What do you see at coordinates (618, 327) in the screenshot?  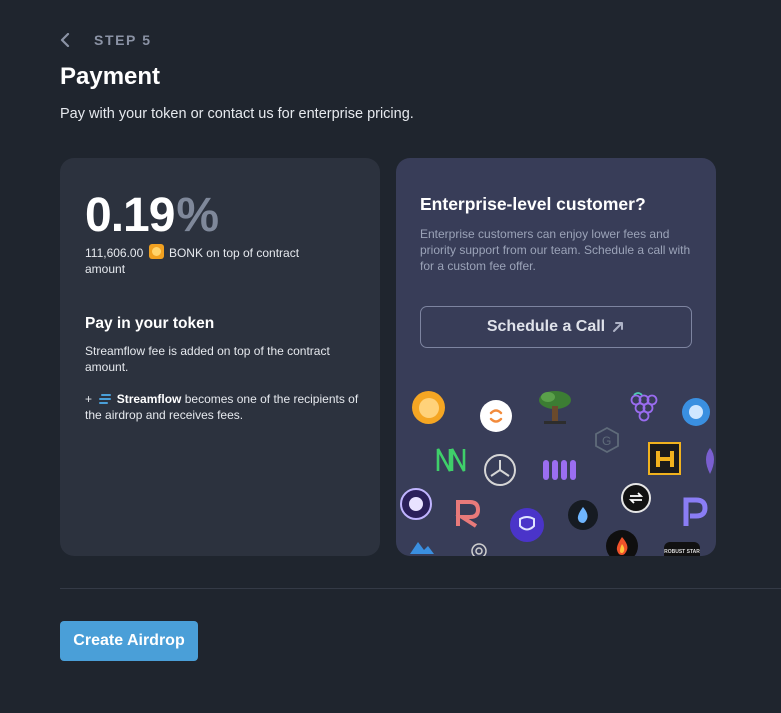 I see `arrow-up-right-icon` at bounding box center [618, 327].